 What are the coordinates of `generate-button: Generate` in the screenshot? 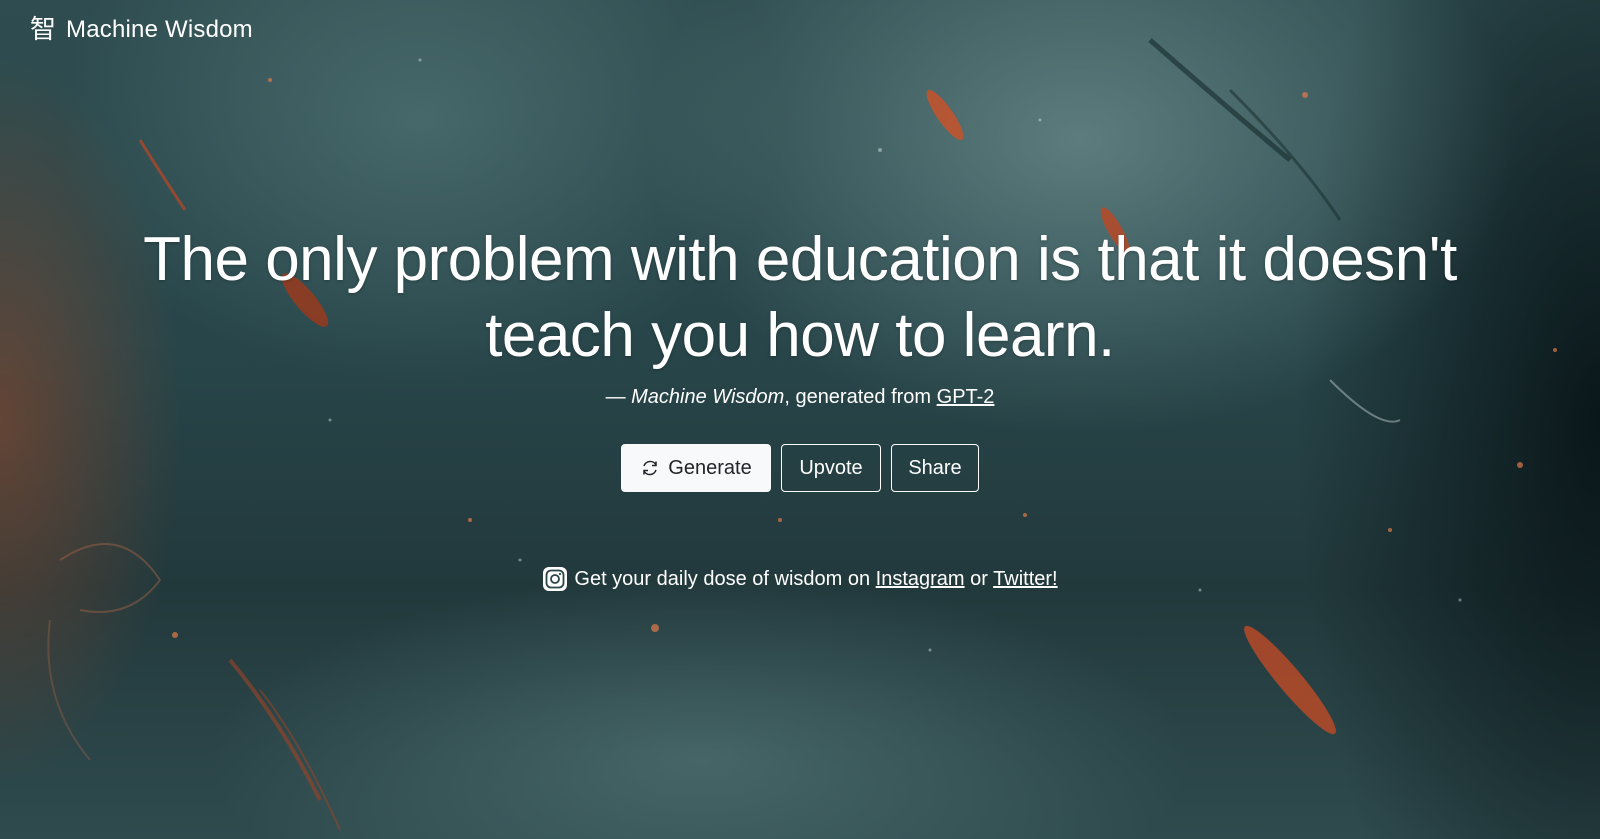 It's located at (696, 468).